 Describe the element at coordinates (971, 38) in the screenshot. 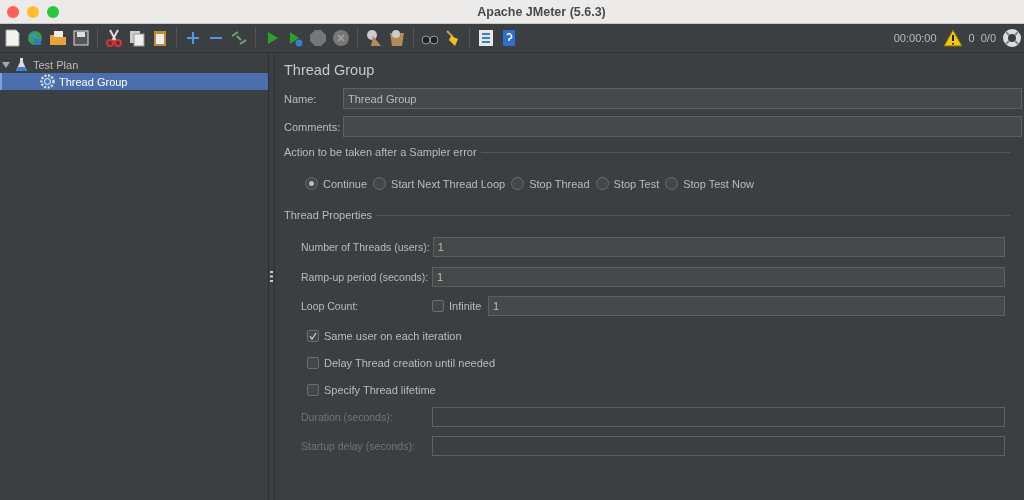

I see `error-count: 0` at that location.